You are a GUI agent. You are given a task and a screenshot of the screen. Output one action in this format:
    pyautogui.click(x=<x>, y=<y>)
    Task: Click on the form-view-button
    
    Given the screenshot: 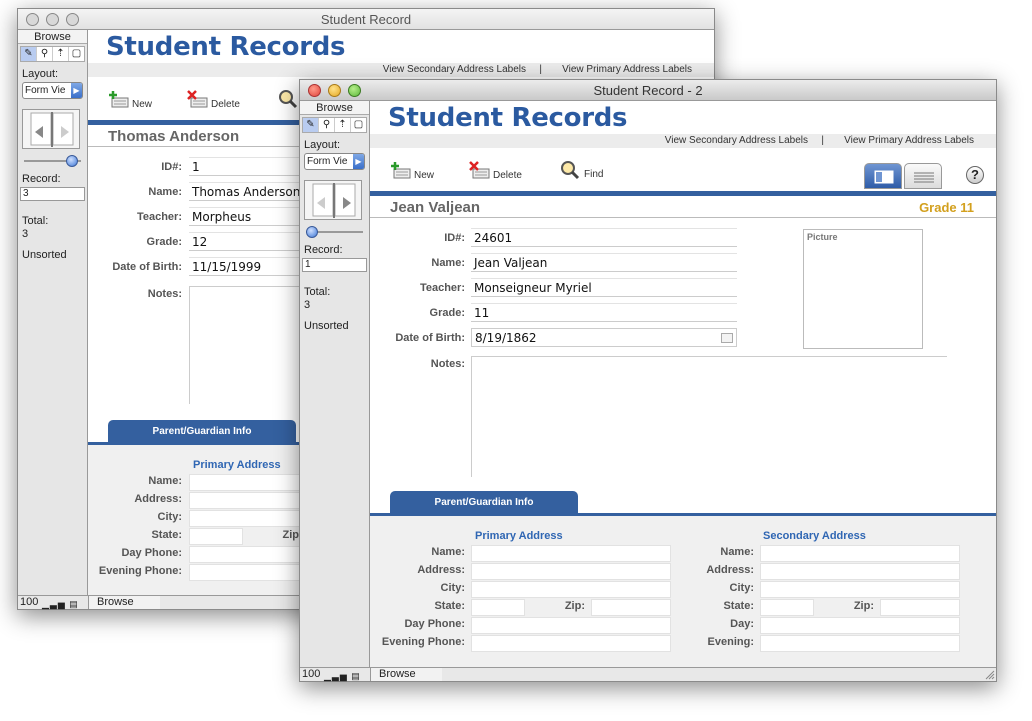 What is the action you would take?
    pyautogui.click(x=883, y=176)
    